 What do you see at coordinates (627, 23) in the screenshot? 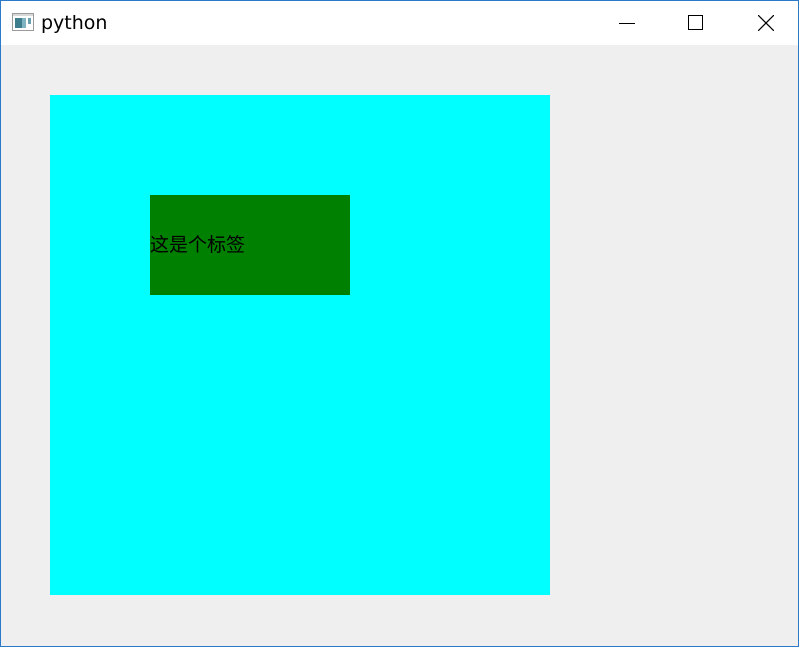
I see `minimize-button` at bounding box center [627, 23].